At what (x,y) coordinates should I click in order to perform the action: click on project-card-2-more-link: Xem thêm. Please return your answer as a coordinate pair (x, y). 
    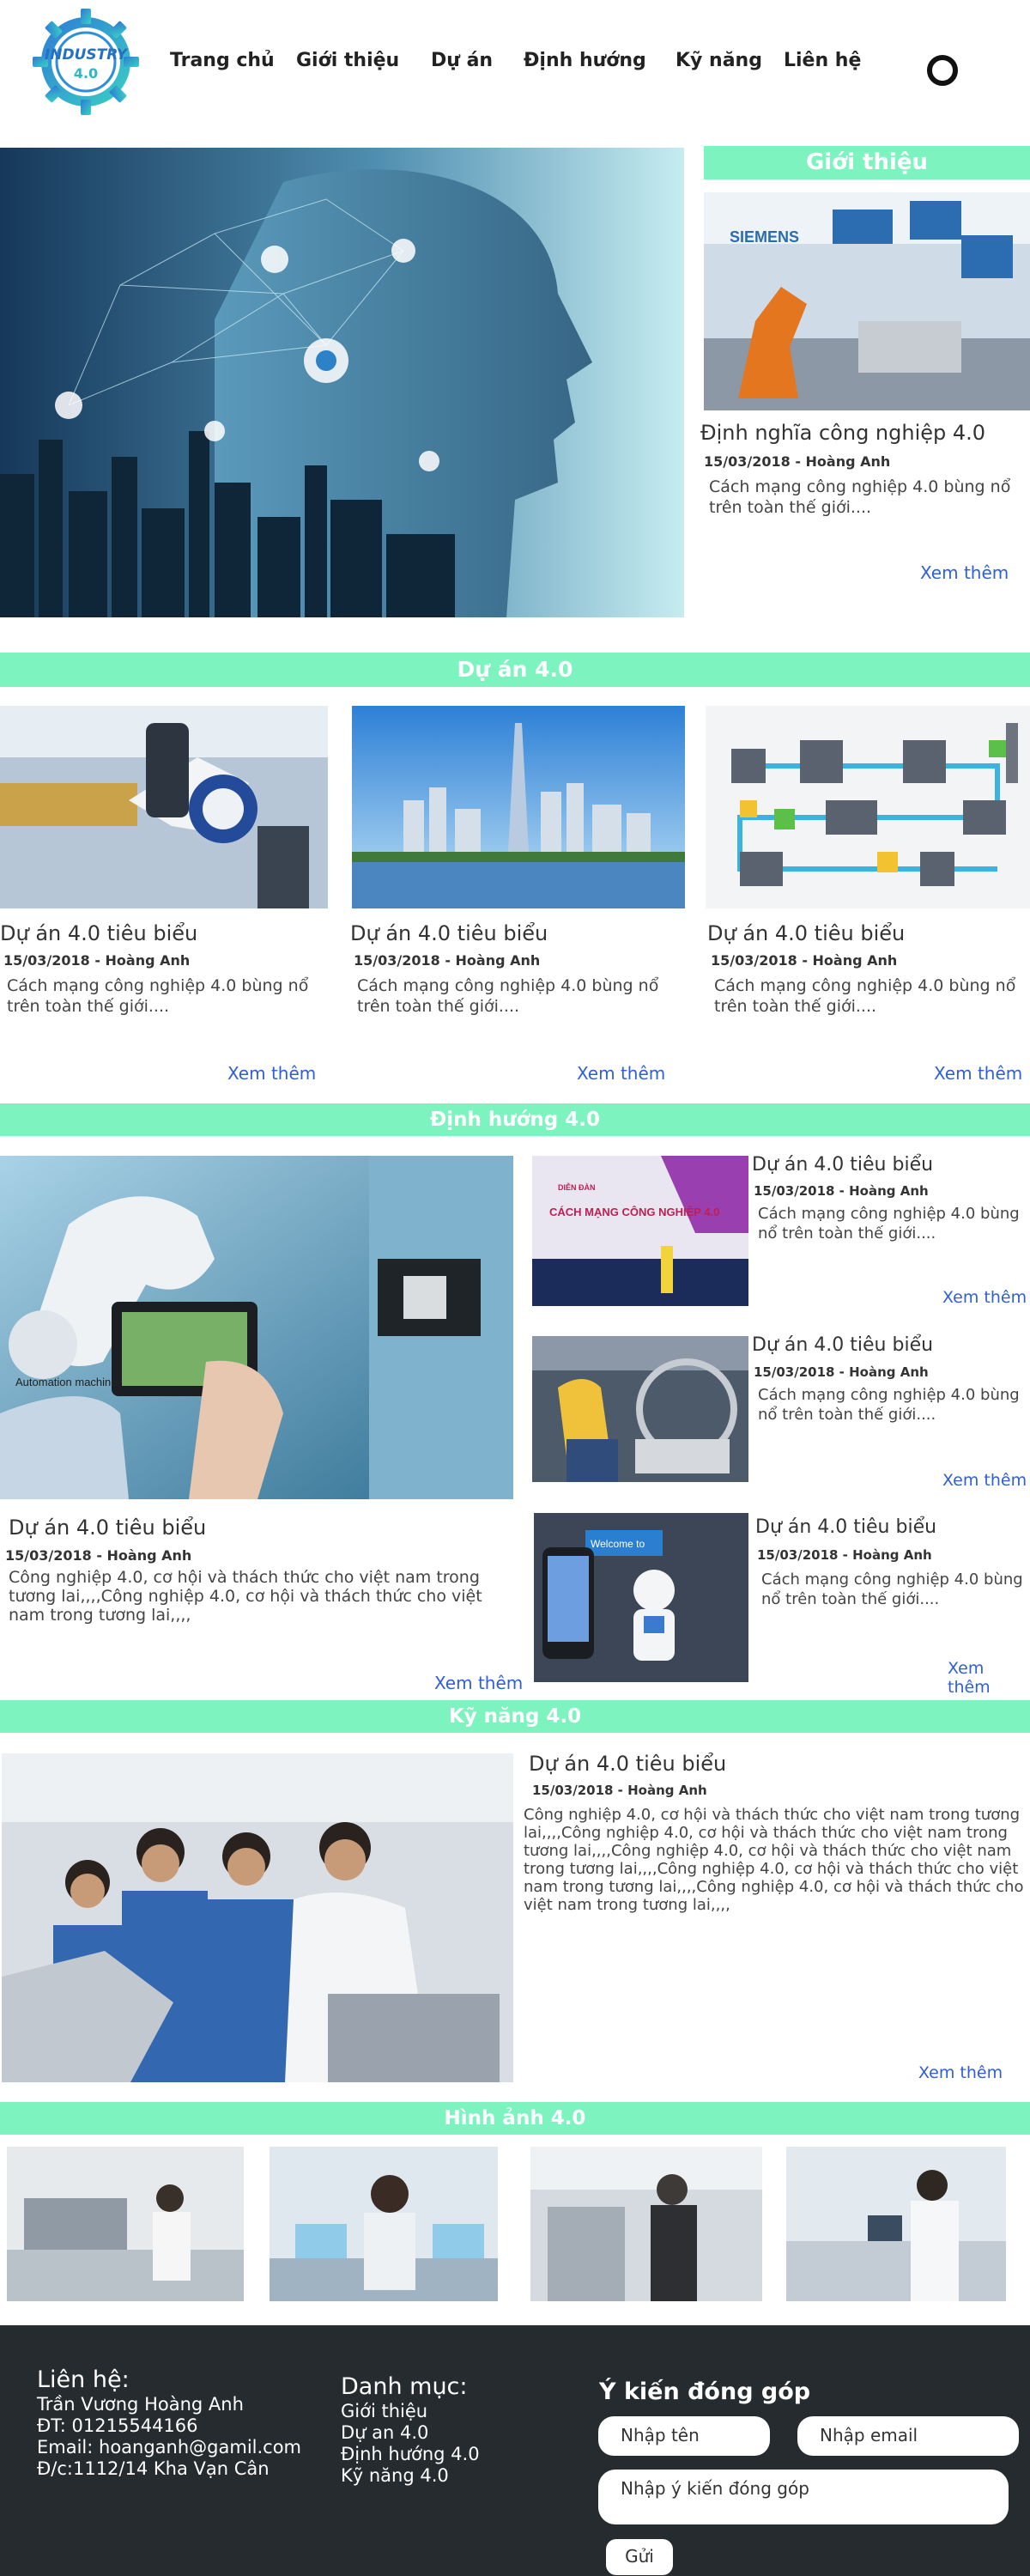
    Looking at the image, I should click on (621, 1074).